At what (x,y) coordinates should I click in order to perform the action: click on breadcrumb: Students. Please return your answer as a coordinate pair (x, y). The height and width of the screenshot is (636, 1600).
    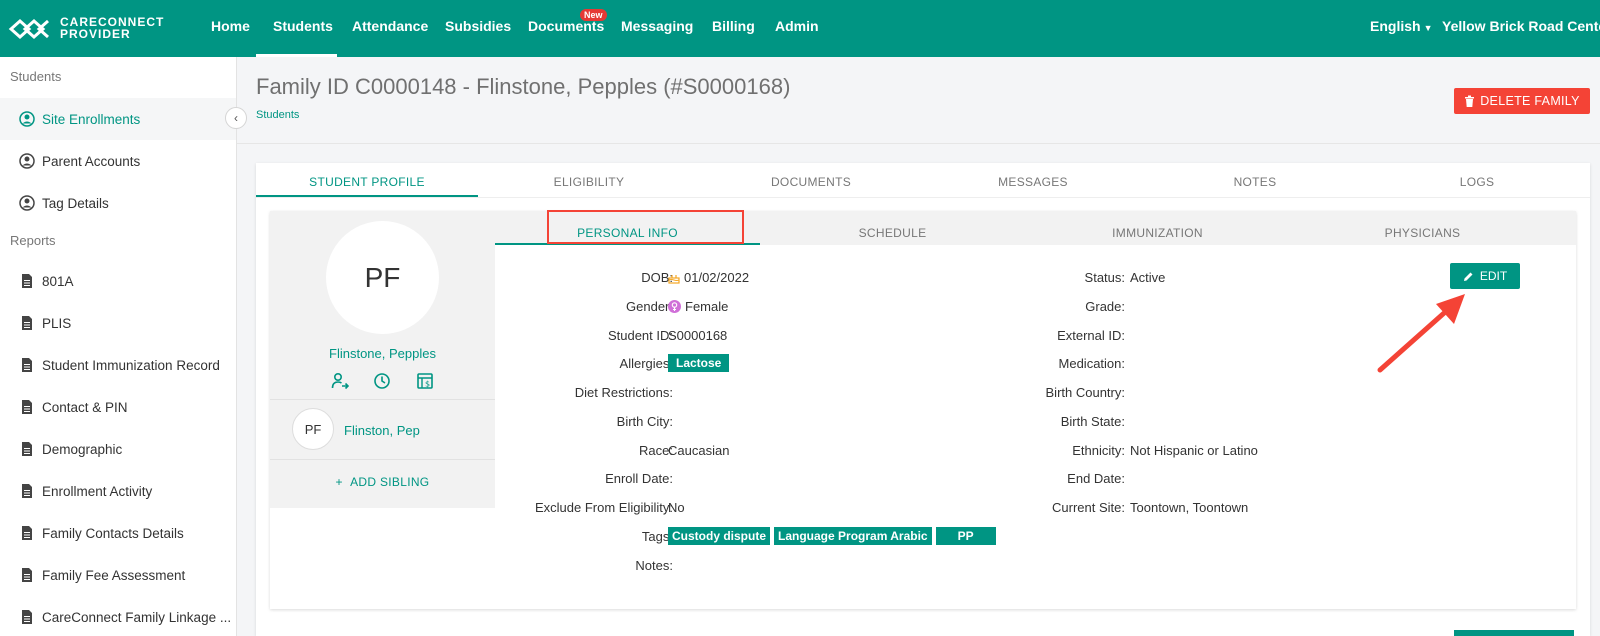
    Looking at the image, I should click on (277, 115).